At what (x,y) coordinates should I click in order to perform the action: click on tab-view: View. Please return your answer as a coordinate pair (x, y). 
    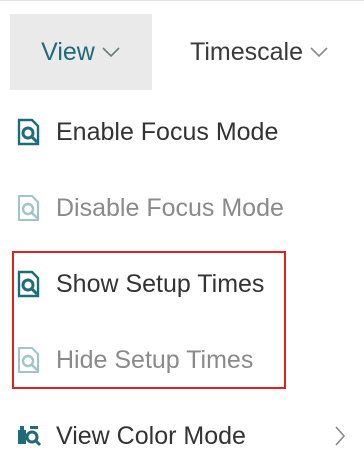
    Looking at the image, I should click on (81, 52).